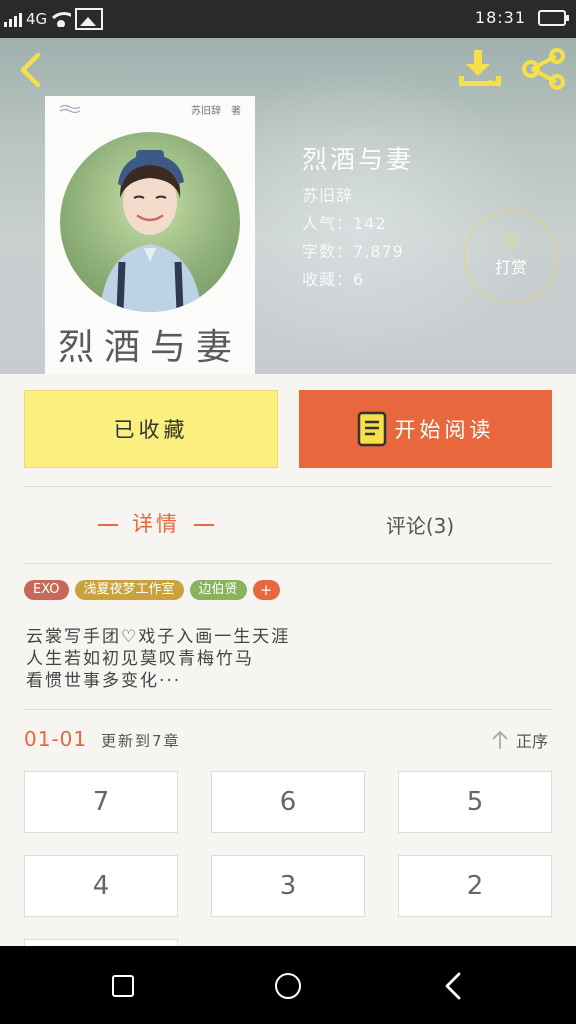 This screenshot has width=576, height=1024. What do you see at coordinates (129, 590) in the screenshot?
I see `tag-studio: 浅夏夜梦工作室` at bounding box center [129, 590].